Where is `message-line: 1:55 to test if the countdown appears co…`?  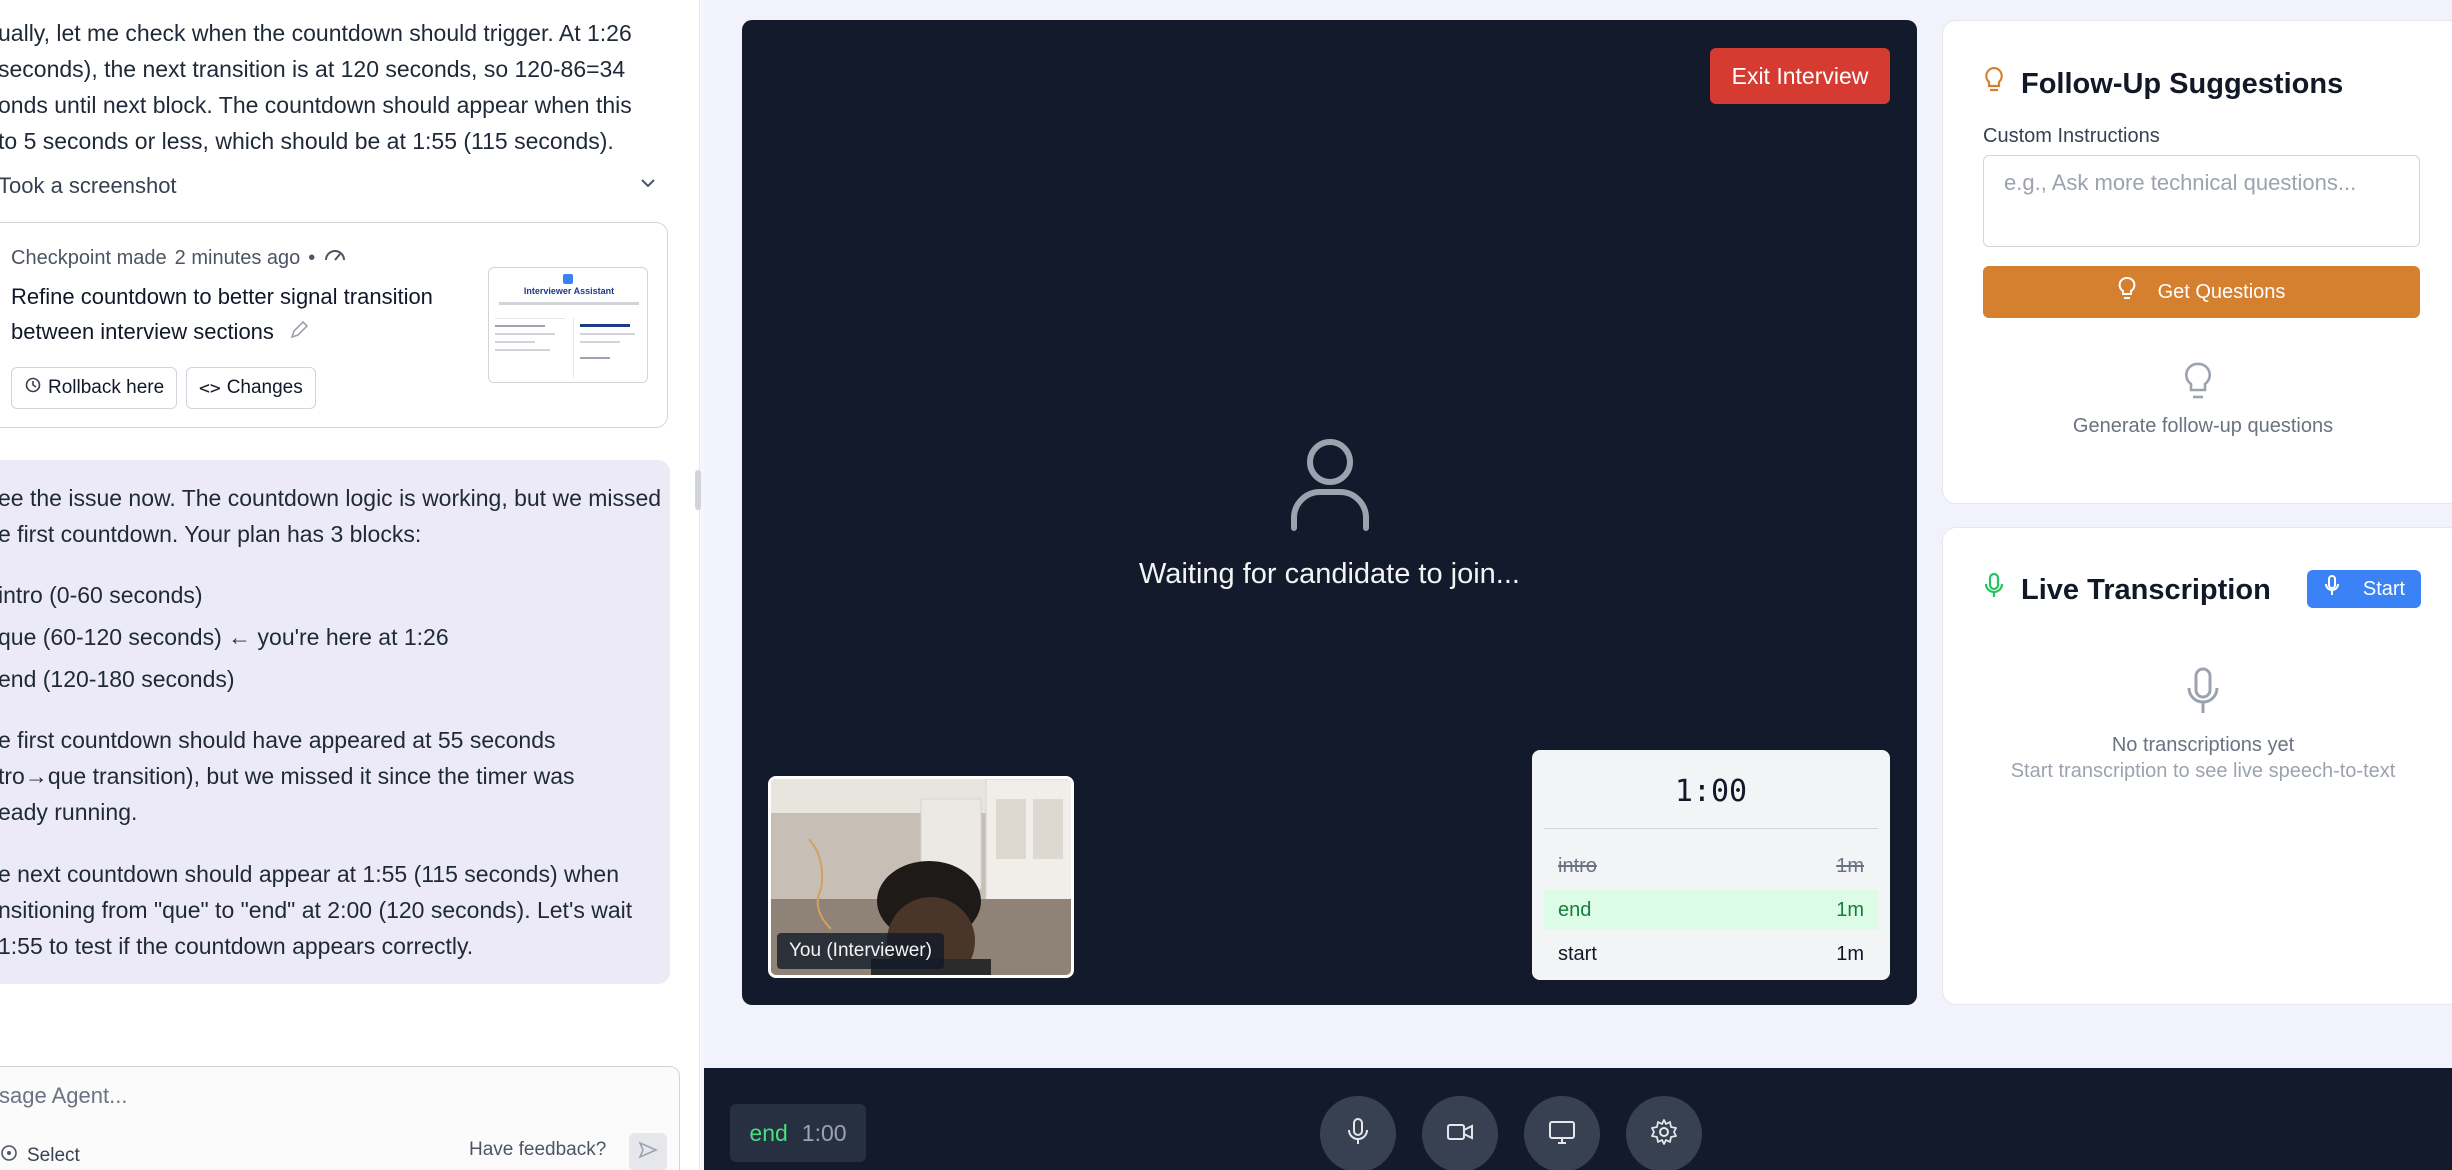 message-line: 1:55 to test if the countdown appears co… is located at coordinates (237, 946).